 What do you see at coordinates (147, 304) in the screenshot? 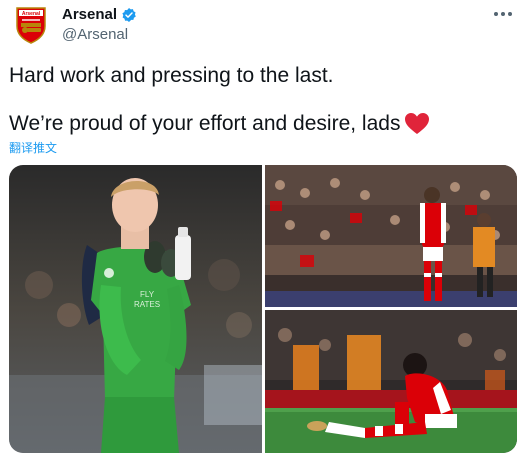
I see `shirt-sponsor-text-2: RATES` at bounding box center [147, 304].